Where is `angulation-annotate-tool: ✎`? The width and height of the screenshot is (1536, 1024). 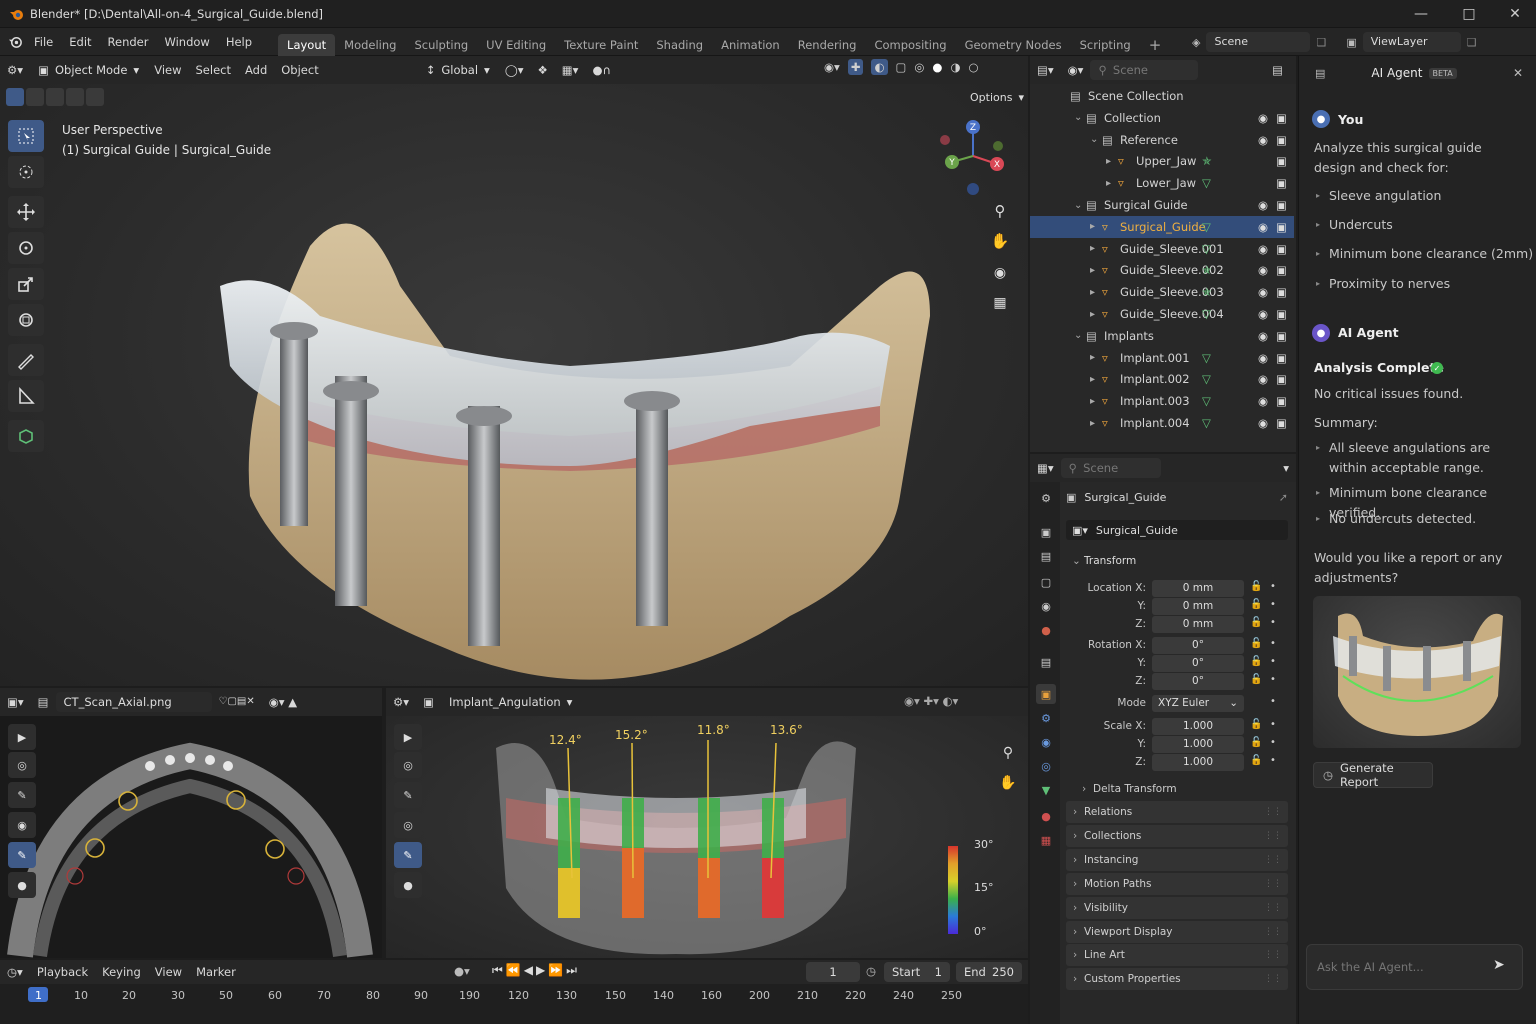
angulation-annotate-tool: ✎ is located at coordinates (408, 795).